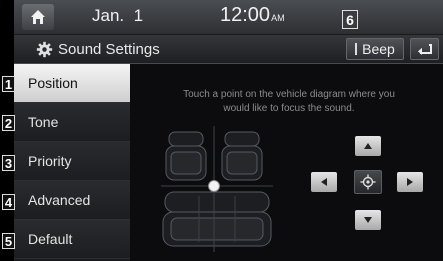 The width and height of the screenshot is (443, 261). I want to click on sidebar-item-label: Advanced, so click(59, 200).